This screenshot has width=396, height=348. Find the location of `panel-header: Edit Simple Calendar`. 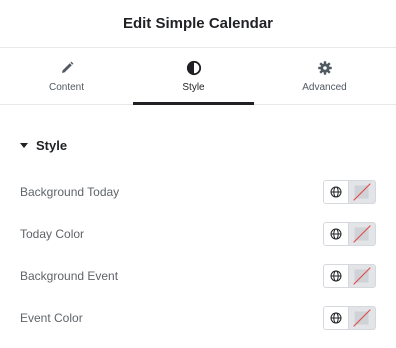

panel-header: Edit Simple Calendar is located at coordinates (198, 24).